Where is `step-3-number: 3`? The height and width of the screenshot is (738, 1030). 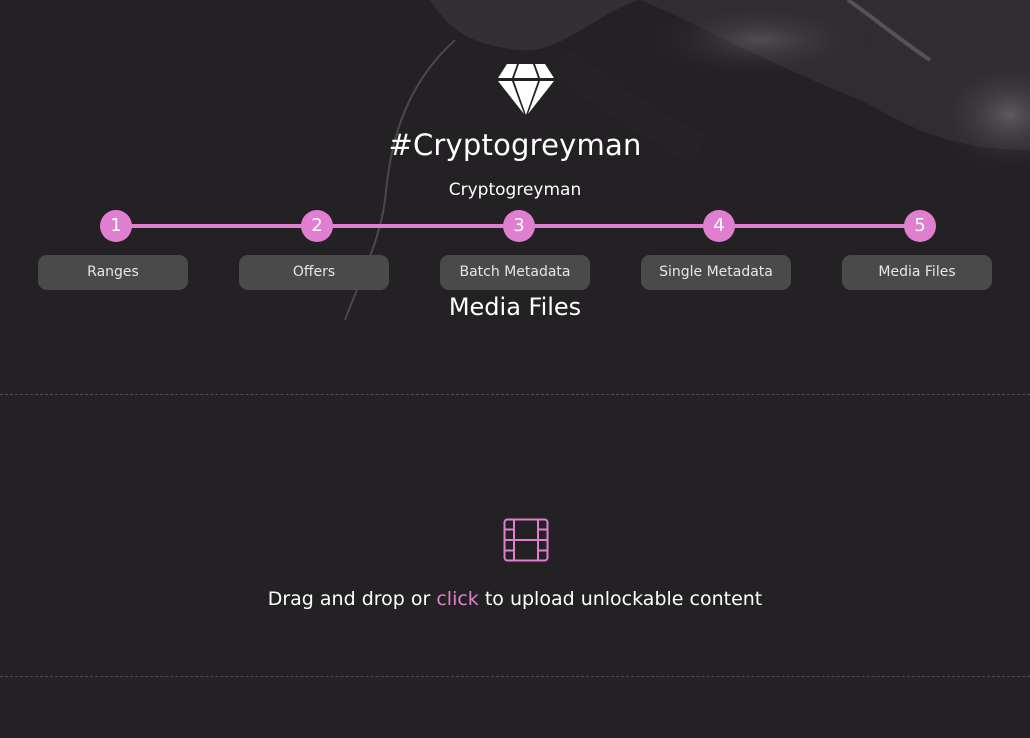
step-3-number: 3 is located at coordinates (519, 226).